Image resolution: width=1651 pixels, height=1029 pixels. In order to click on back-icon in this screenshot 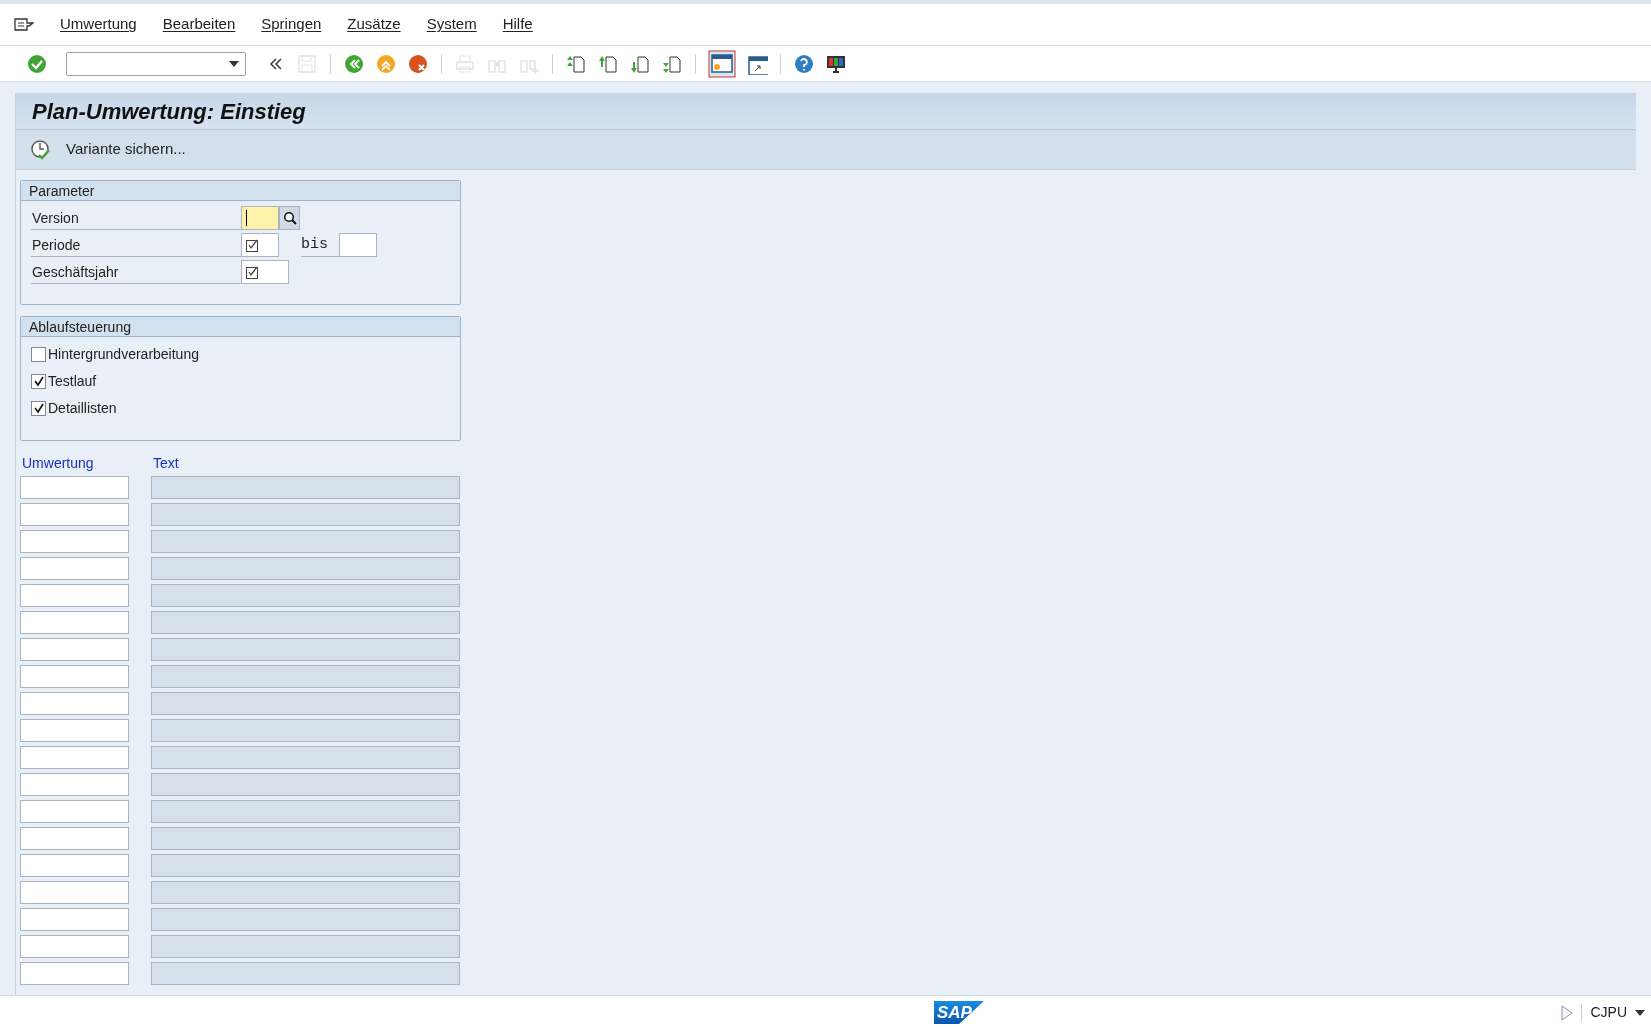, I will do `click(354, 63)`.